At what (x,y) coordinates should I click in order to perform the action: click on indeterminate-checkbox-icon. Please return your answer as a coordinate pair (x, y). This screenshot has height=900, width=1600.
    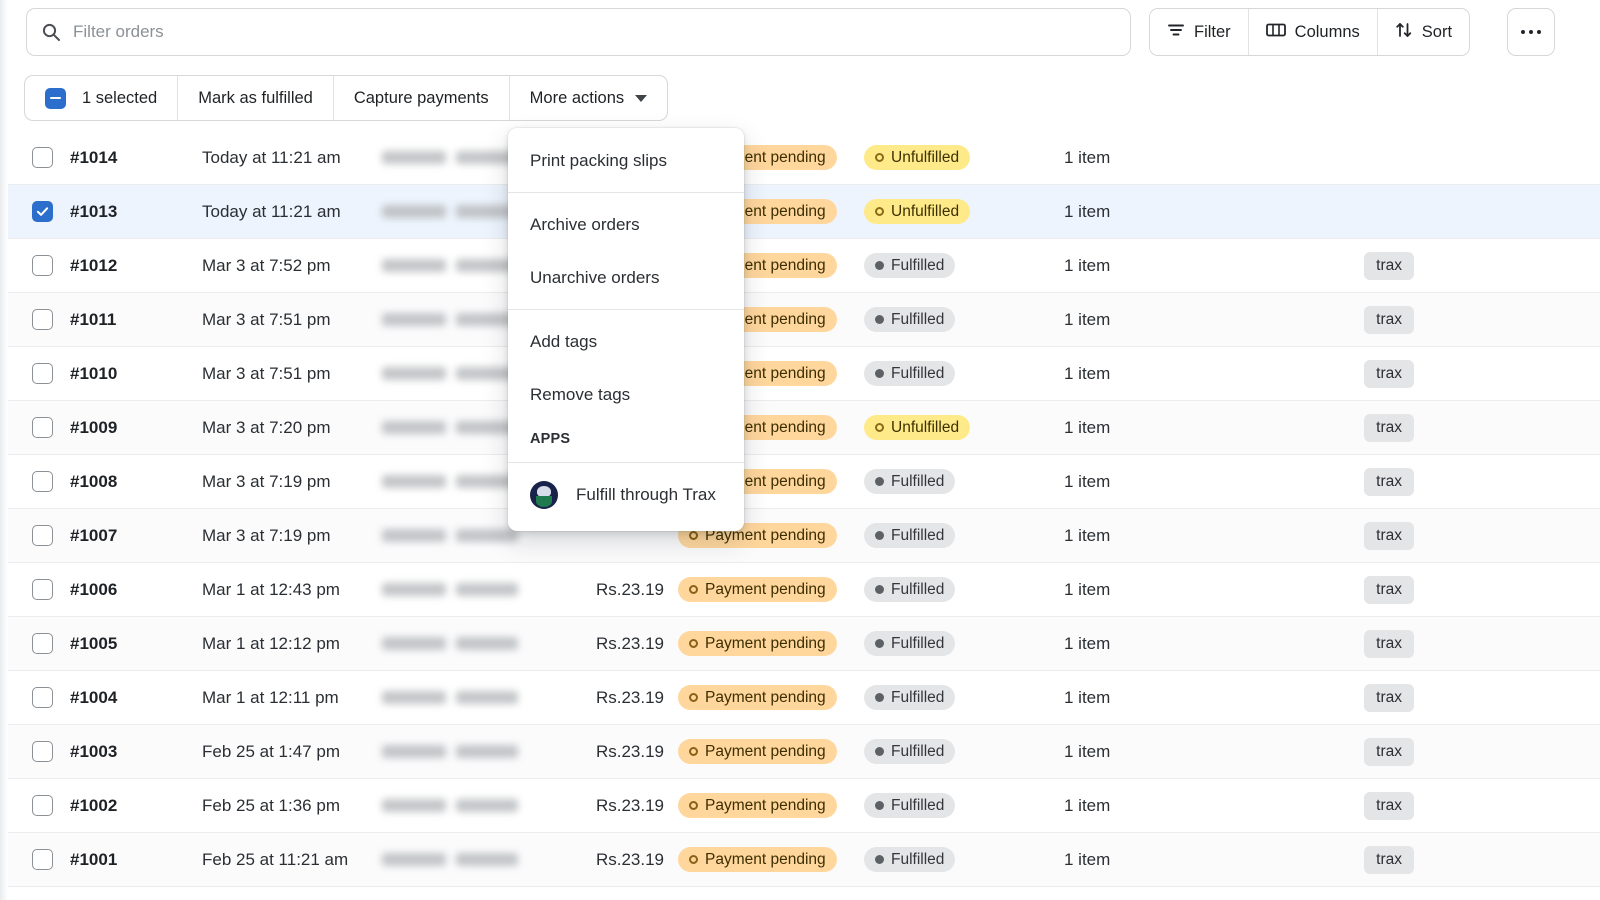
    Looking at the image, I should click on (55, 98).